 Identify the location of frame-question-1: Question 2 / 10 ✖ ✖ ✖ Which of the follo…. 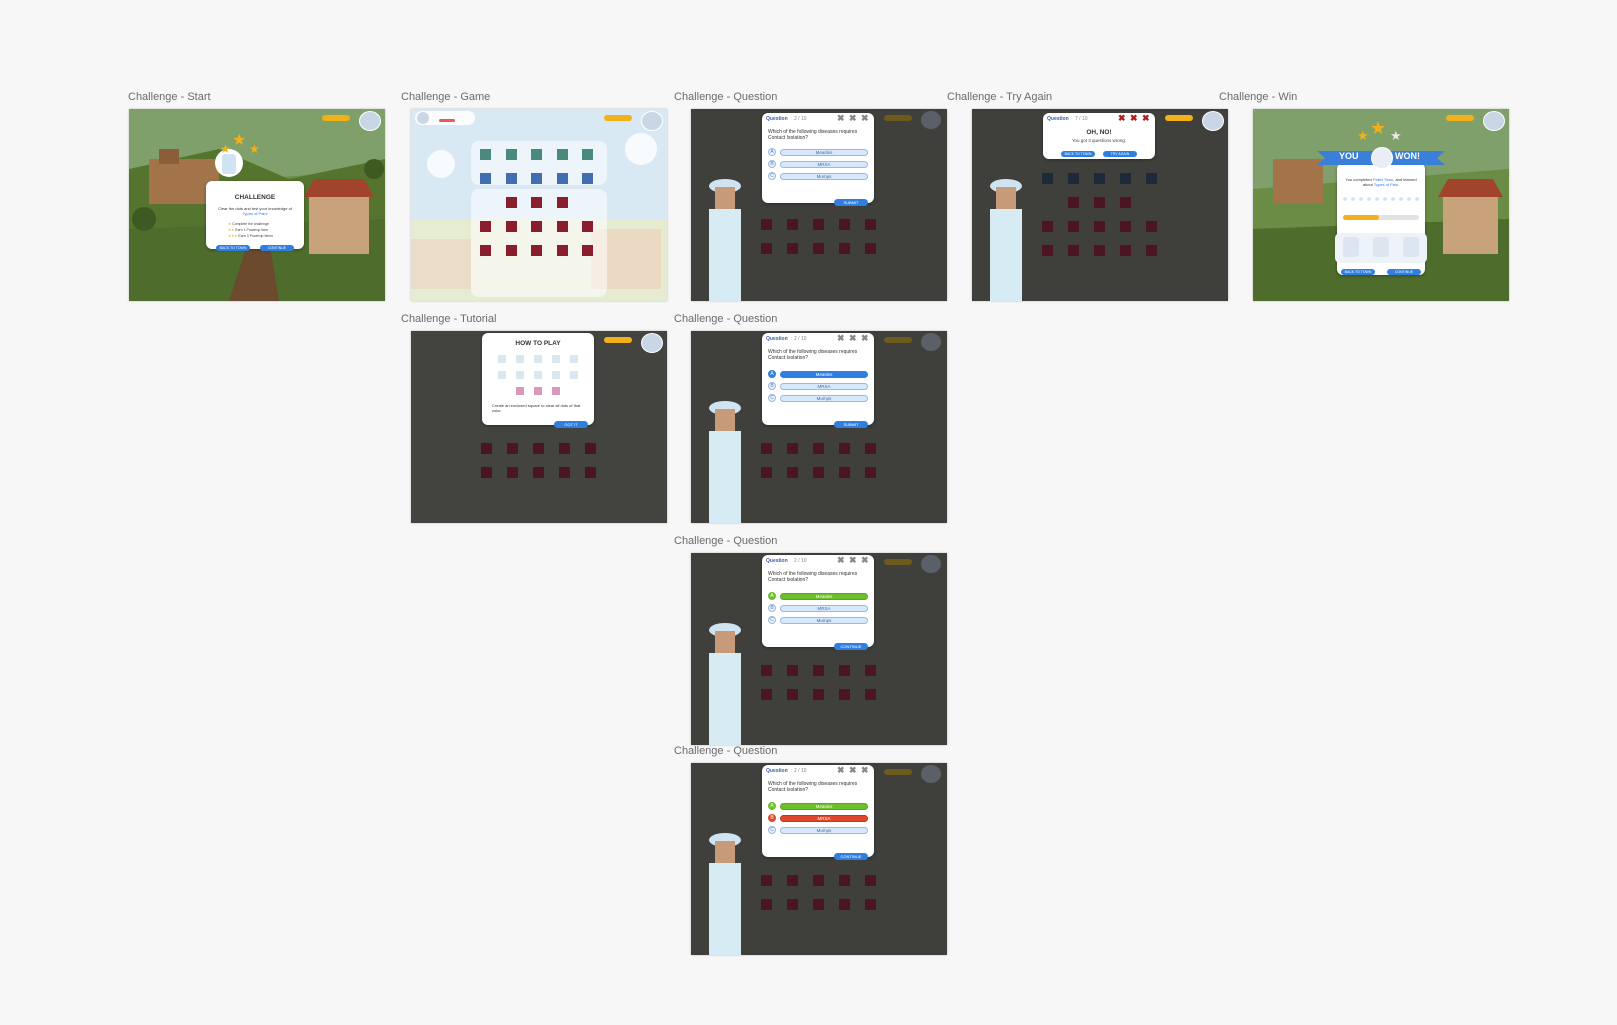
(819, 205).